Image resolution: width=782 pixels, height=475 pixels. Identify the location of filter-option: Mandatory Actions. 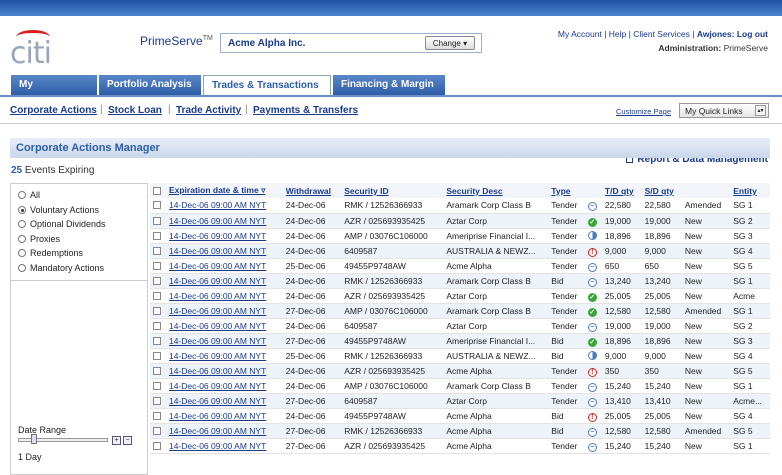
(61, 268).